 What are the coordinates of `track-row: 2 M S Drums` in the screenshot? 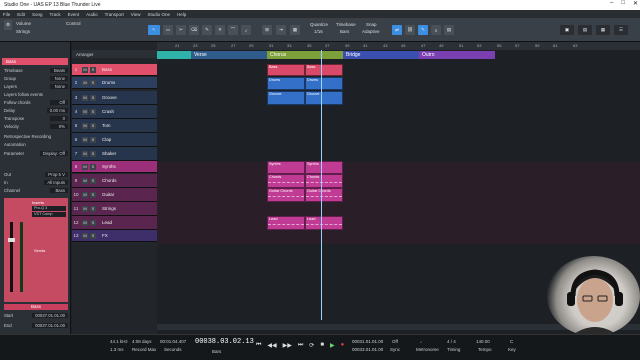 It's located at (114, 83).